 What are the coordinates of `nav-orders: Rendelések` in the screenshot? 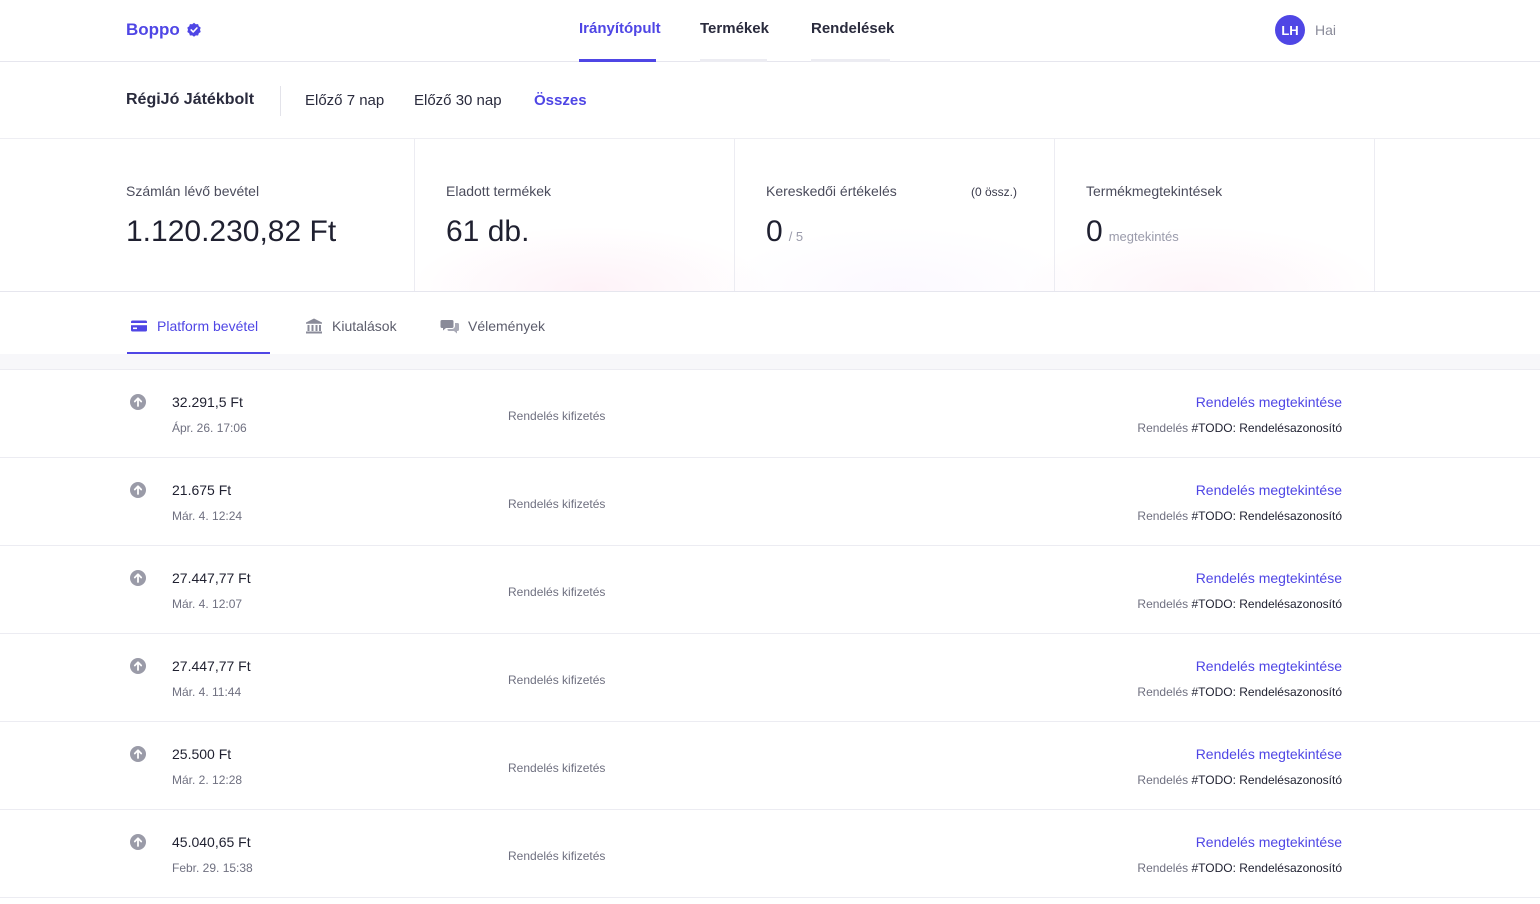 It's located at (852, 31).